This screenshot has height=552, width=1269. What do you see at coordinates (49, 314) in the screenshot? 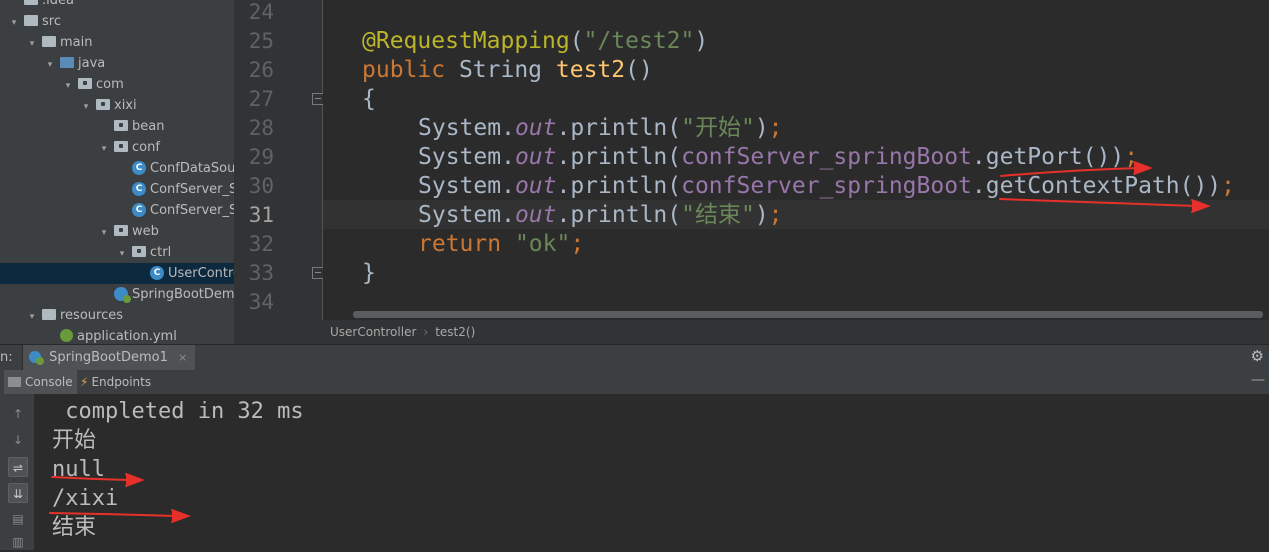
I see `resources-folder-icon` at bounding box center [49, 314].